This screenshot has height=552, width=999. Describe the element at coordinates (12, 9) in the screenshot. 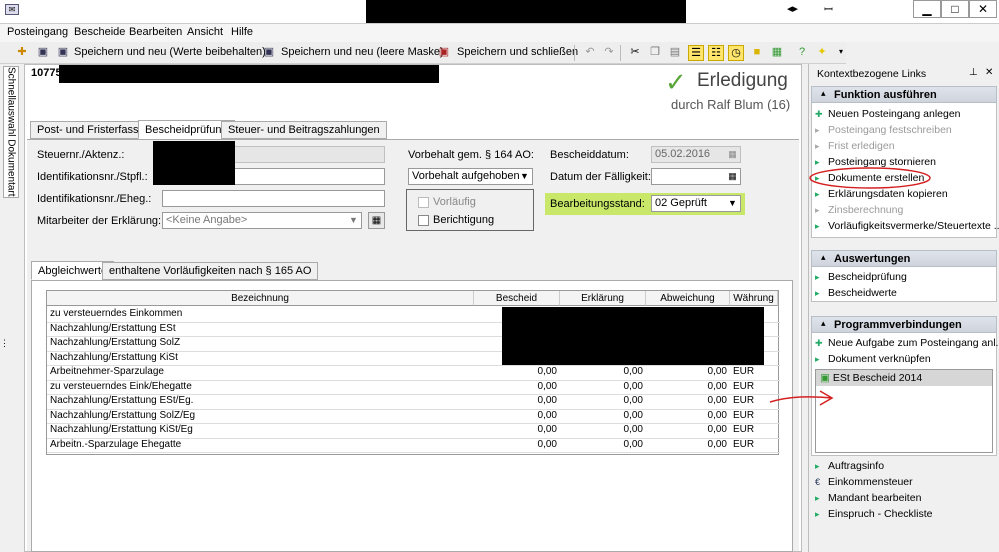

I see `app-icon: ✉` at that location.